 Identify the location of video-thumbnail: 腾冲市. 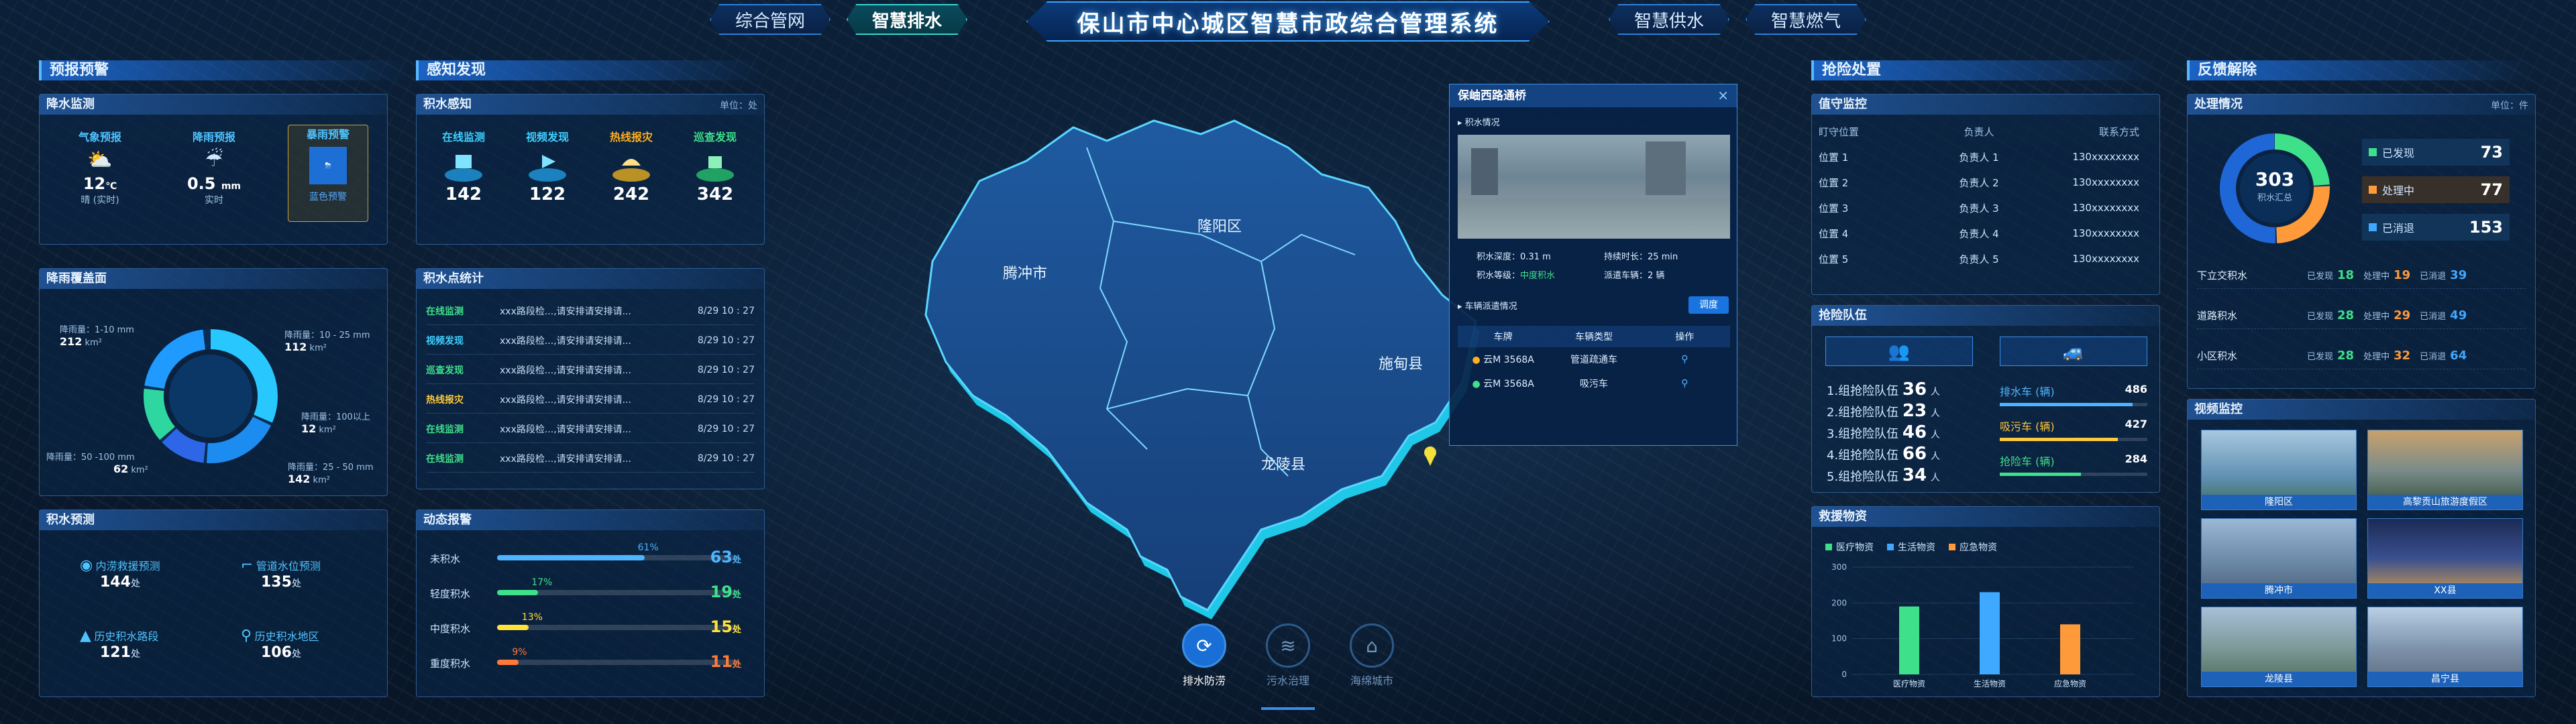
(2279, 558).